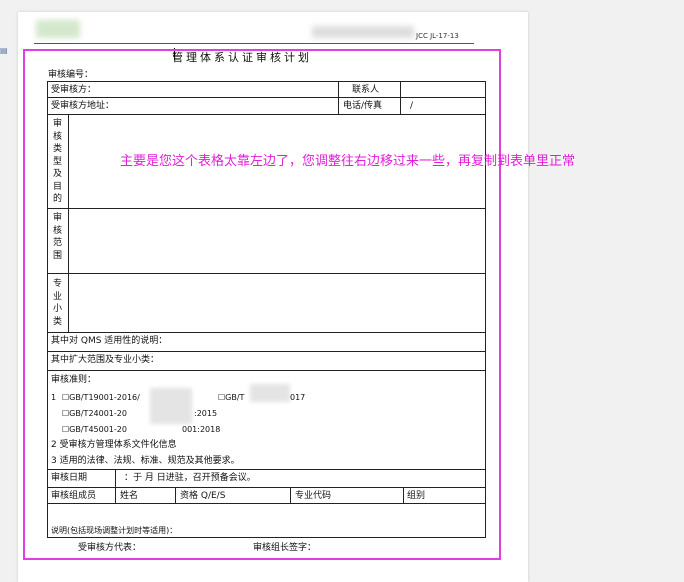  Describe the element at coordinates (5, 51) in the screenshot. I see `paste-options-icon: ▤` at that location.